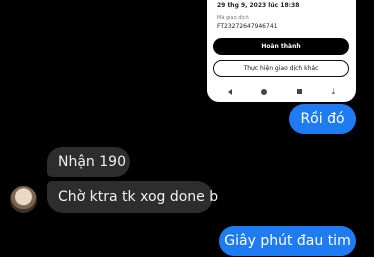 The image size is (374, 257). I want to click on new-transaction-button: Thực hiện giao dịch khác, so click(281, 68).